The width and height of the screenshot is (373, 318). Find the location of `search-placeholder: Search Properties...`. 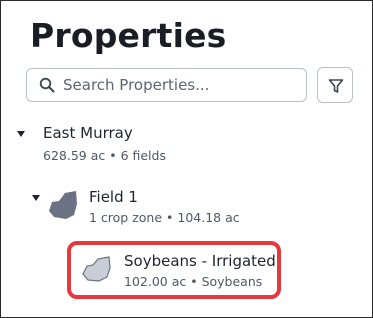

search-placeholder: Search Properties... is located at coordinates (136, 85).